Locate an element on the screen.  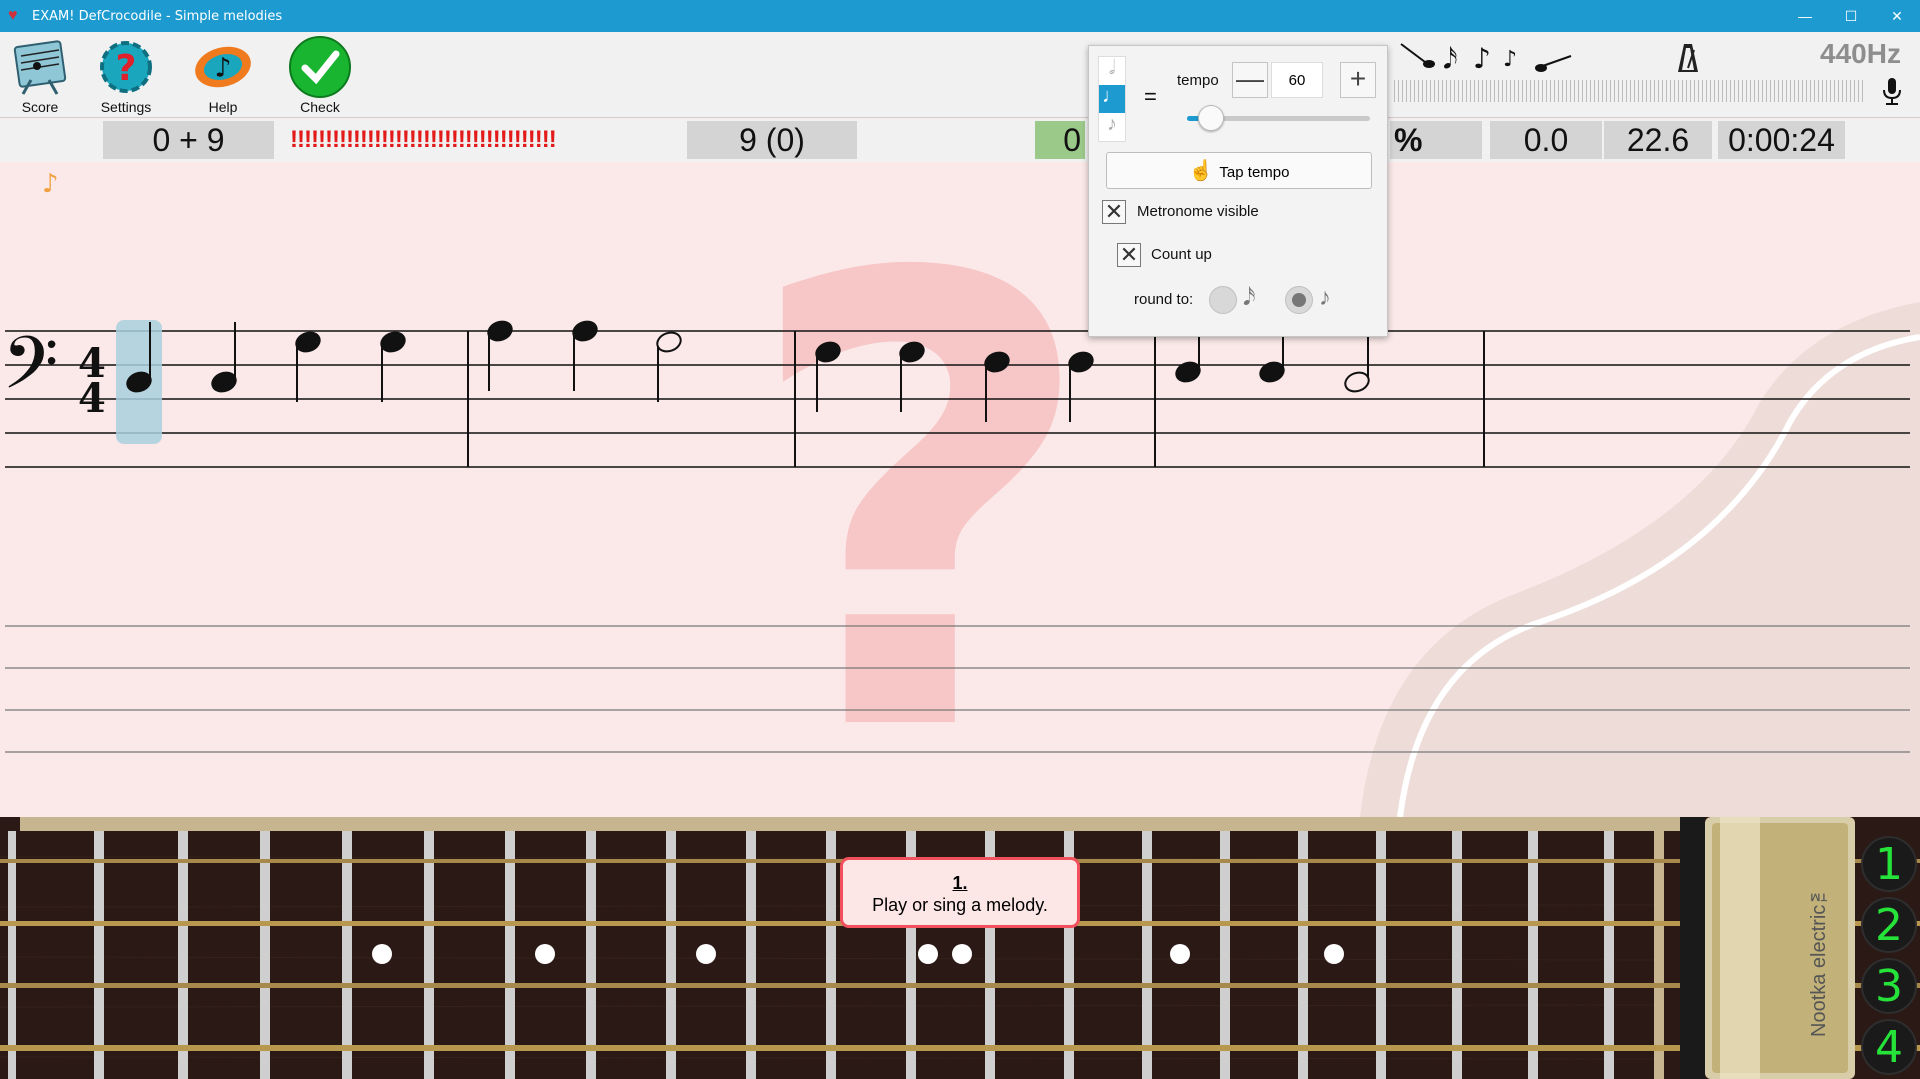
close-button: ✕ is located at coordinates (1897, 16).